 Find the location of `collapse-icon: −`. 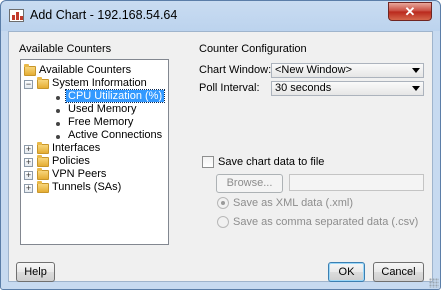

collapse-icon: − is located at coordinates (28, 84).